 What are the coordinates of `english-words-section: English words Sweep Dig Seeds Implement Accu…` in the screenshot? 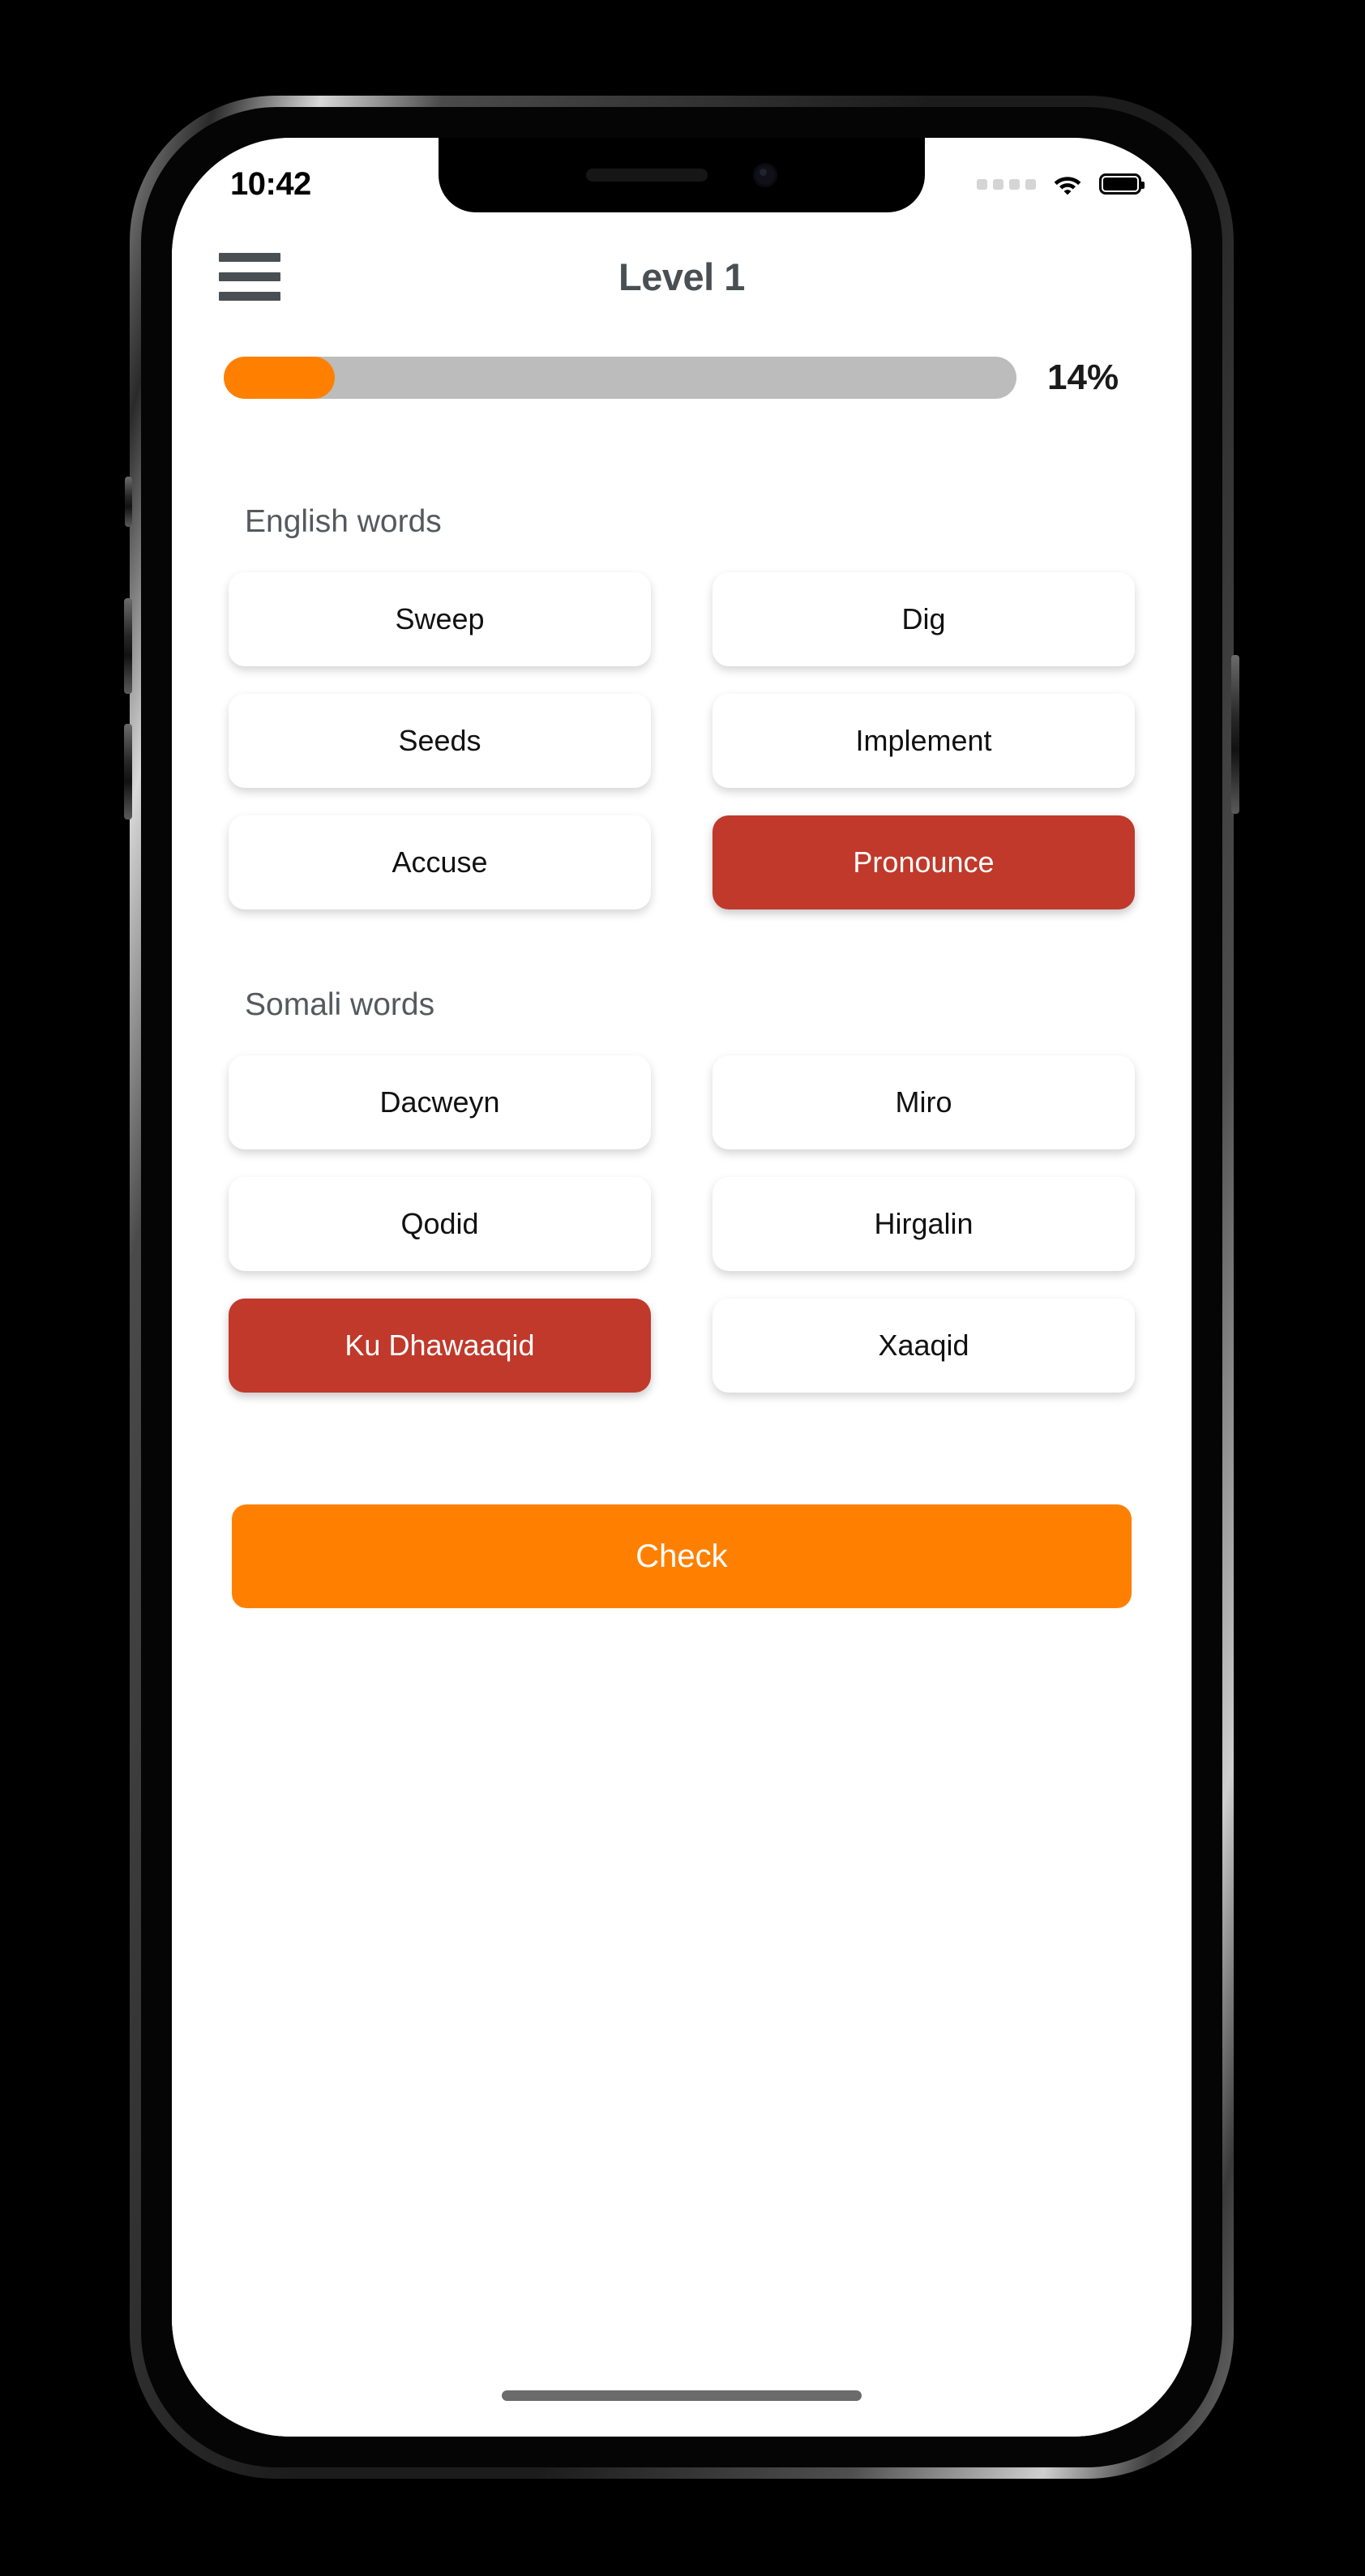 It's located at (682, 706).